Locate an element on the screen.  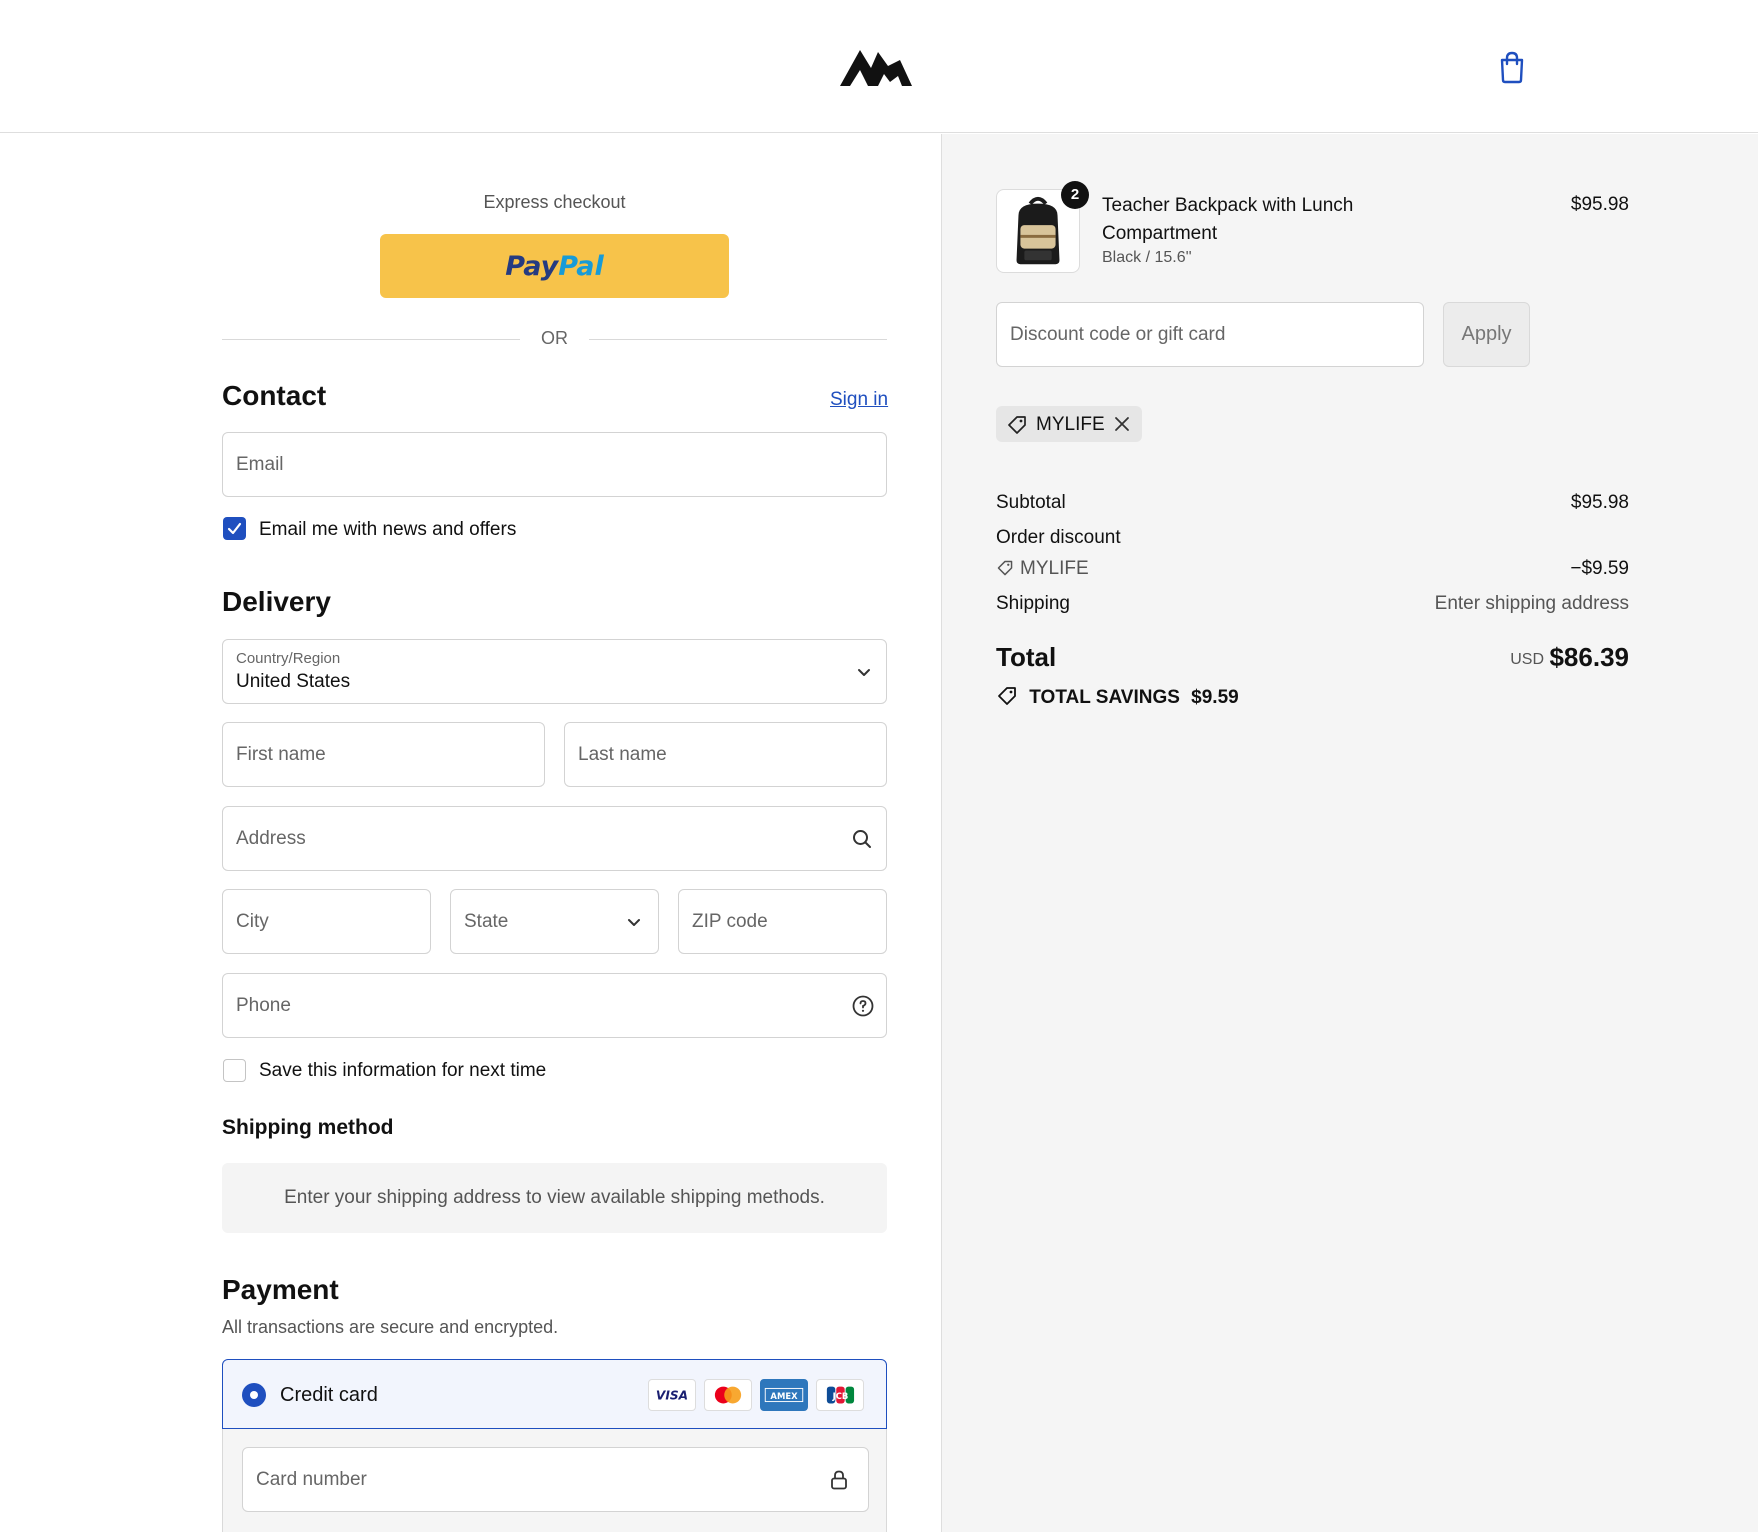
paypal-button: Pay Pal is located at coordinates (554, 266).